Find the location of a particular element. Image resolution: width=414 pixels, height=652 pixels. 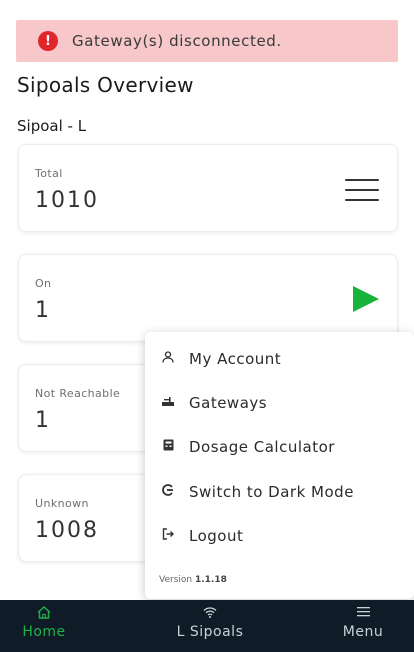

menu-item-logout: Logout is located at coordinates (201, 536).